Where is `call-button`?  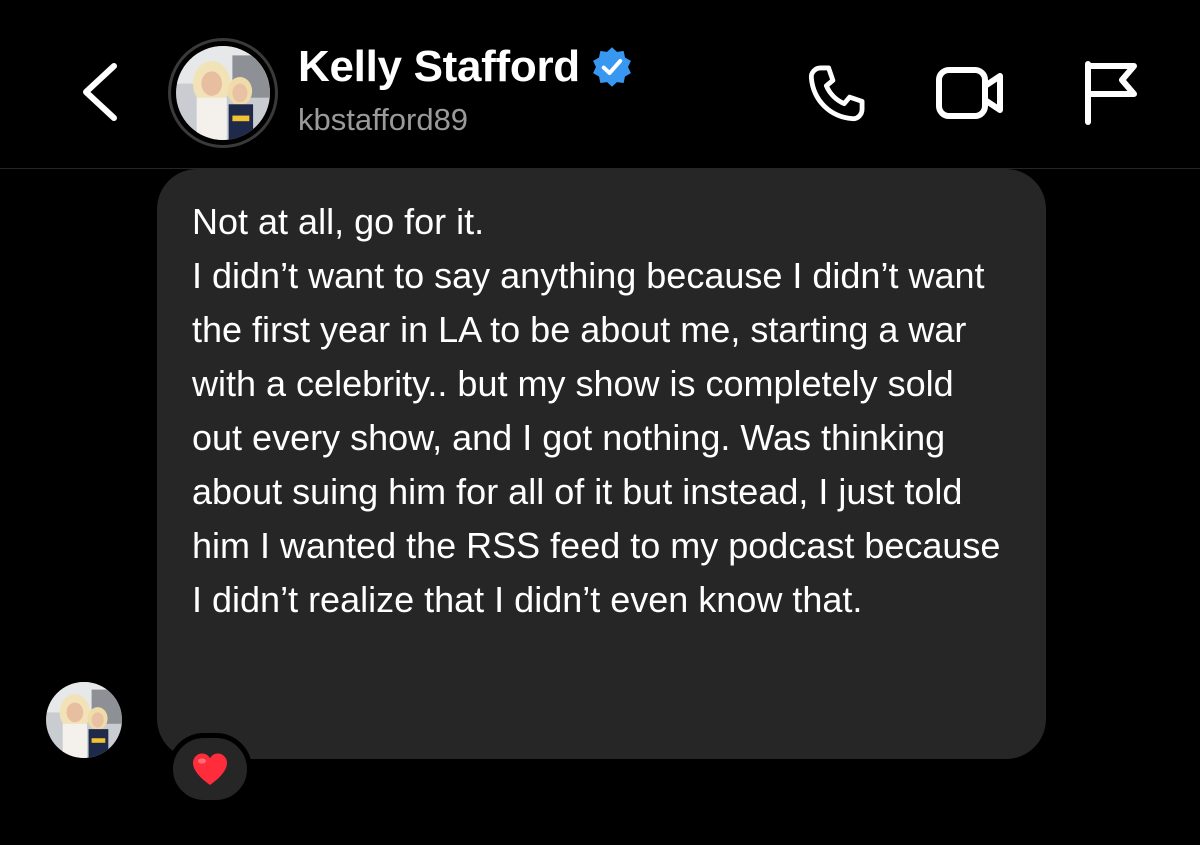 call-button is located at coordinates (836, 94).